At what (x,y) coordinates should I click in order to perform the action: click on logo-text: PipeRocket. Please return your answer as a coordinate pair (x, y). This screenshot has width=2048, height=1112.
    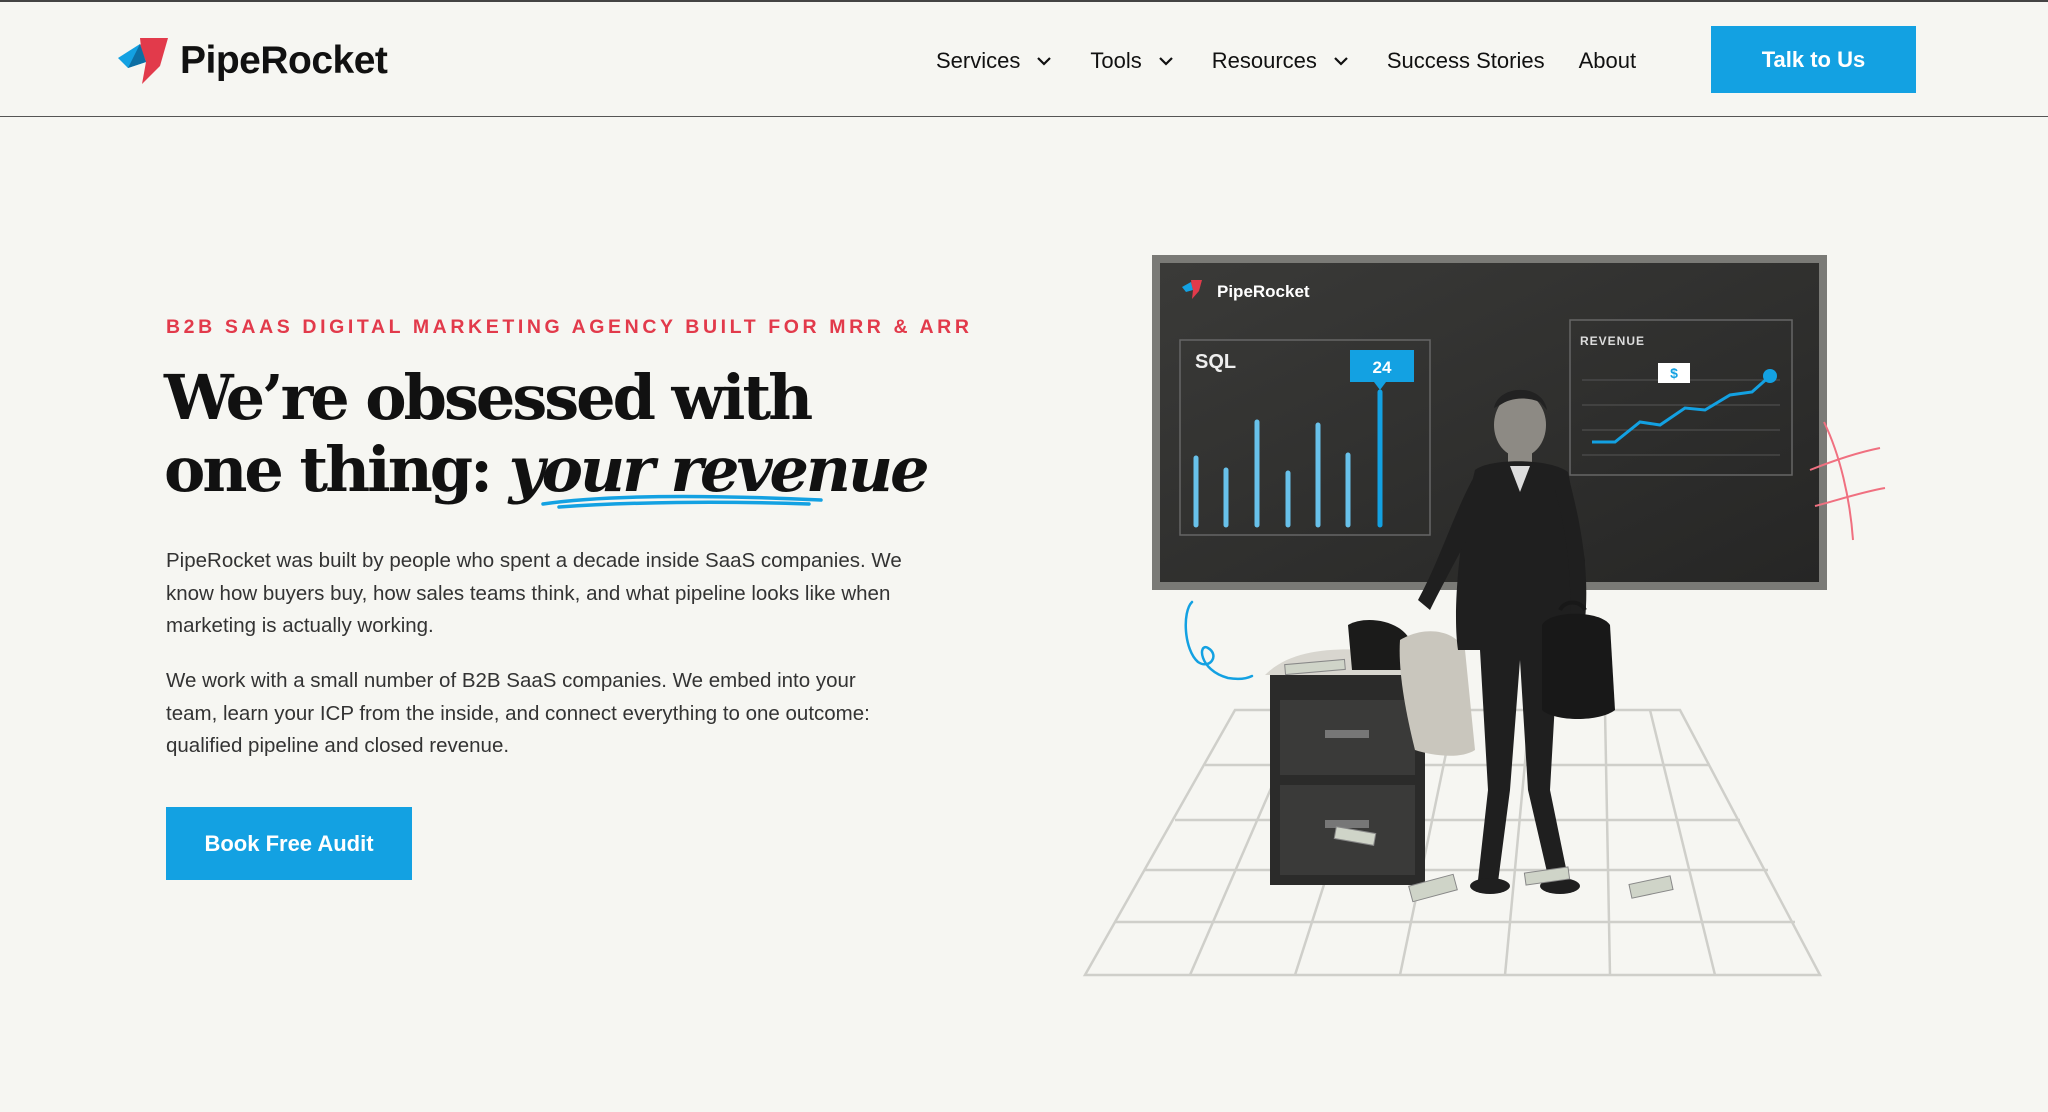
    Looking at the image, I should click on (284, 60).